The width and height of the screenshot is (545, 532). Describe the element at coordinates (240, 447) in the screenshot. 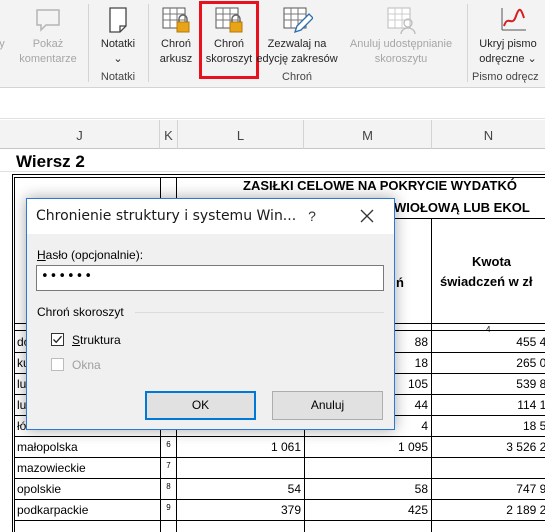

I see `row-value-l: 1 061` at that location.